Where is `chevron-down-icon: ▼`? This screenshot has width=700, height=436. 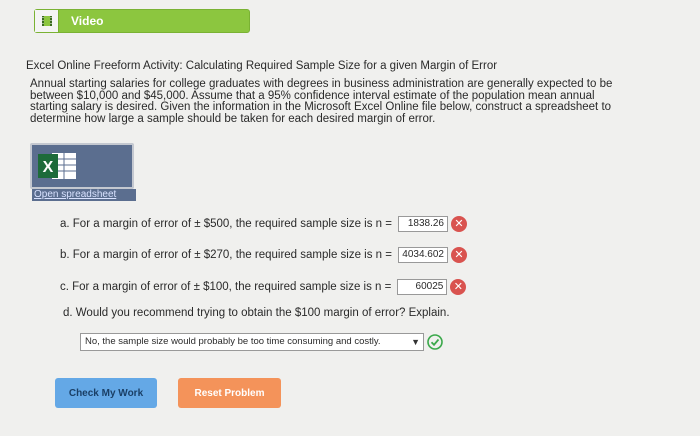 chevron-down-icon: ▼ is located at coordinates (415, 342).